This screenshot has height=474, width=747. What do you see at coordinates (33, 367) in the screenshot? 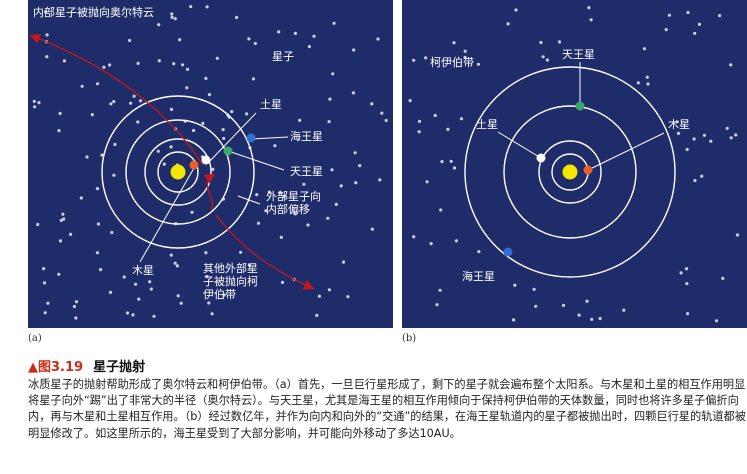
I see `triangle-icon: ▲` at bounding box center [33, 367].